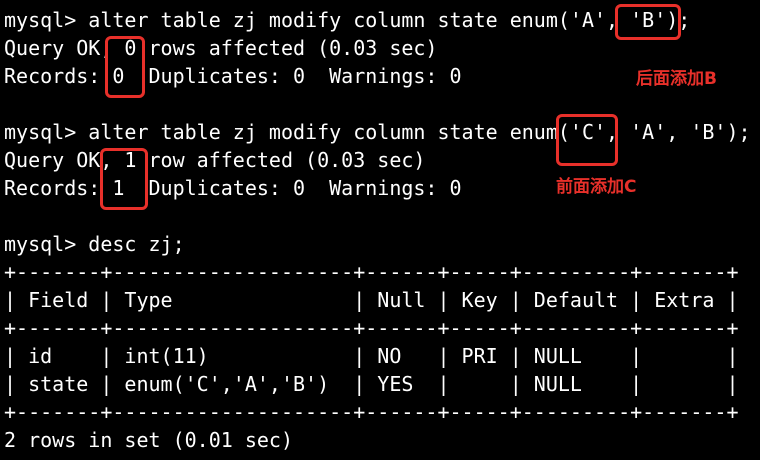 The width and height of the screenshot is (760, 460). What do you see at coordinates (648, 22) in the screenshot?
I see `highlight-box-b` at bounding box center [648, 22].